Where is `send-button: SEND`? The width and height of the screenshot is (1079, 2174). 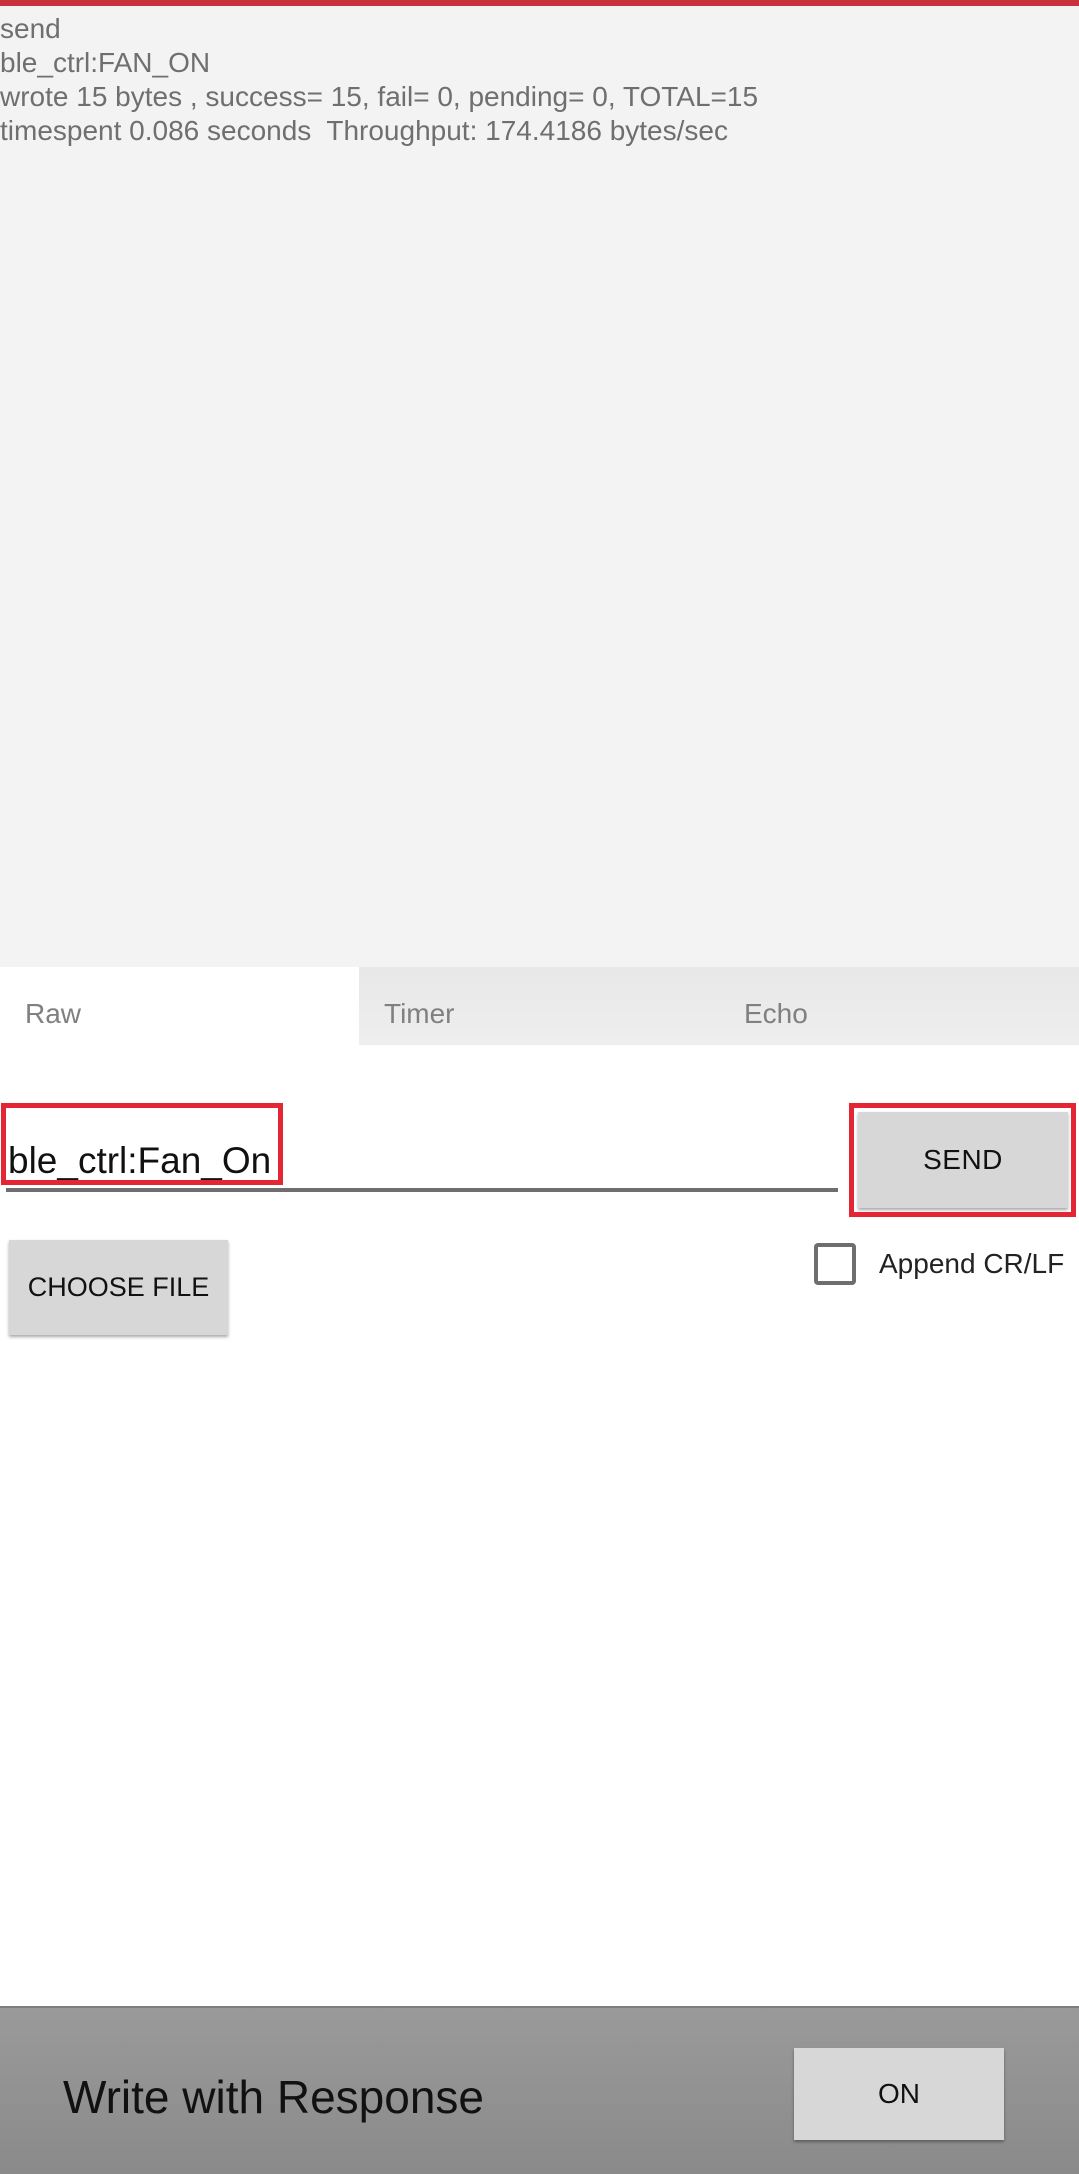 send-button: SEND is located at coordinates (963, 1160).